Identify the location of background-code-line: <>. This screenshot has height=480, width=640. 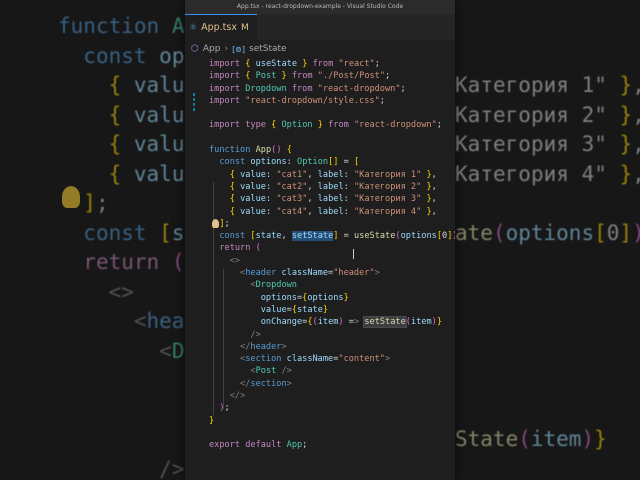
(121, 291).